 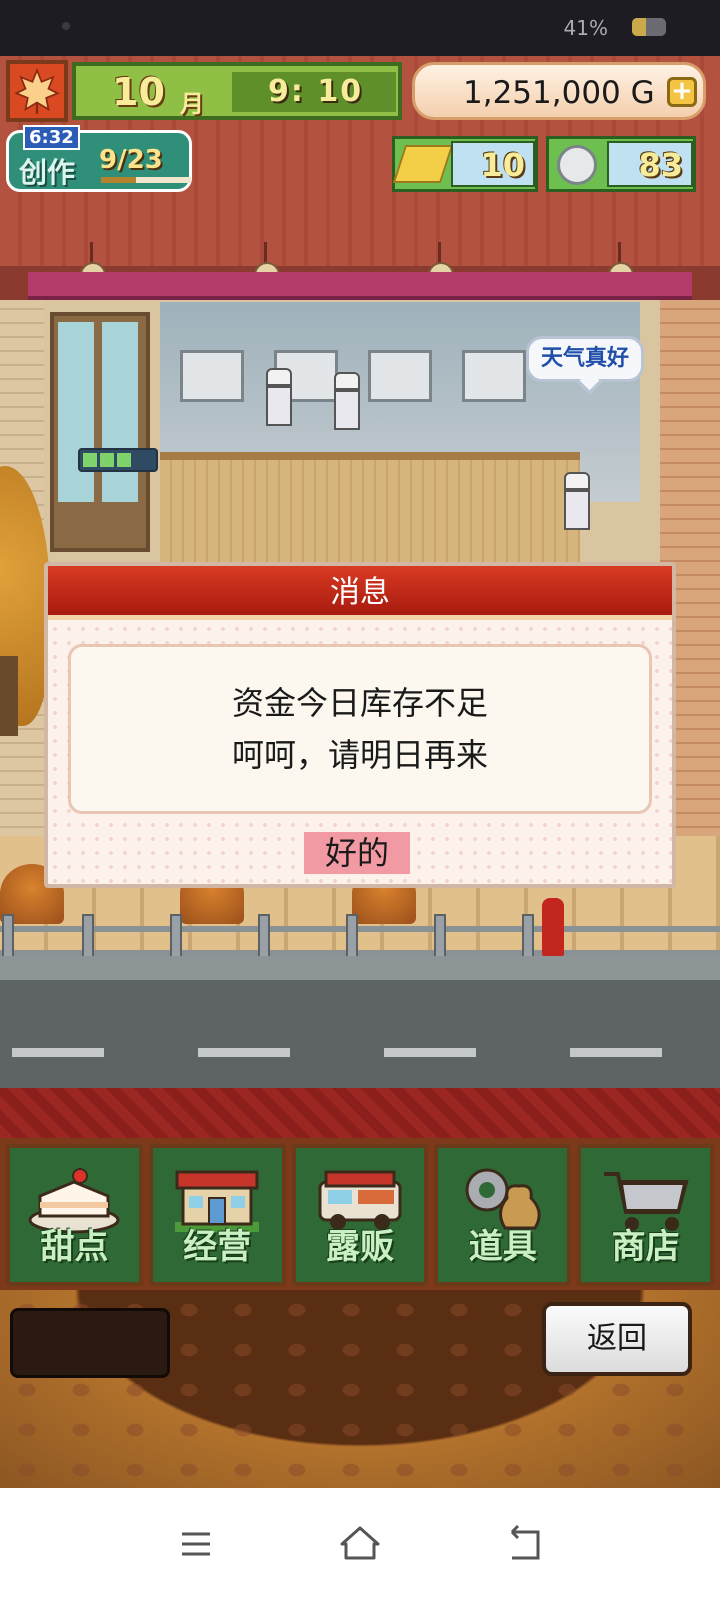 What do you see at coordinates (360, 28) in the screenshot?
I see `status-bar: 41%` at bounding box center [360, 28].